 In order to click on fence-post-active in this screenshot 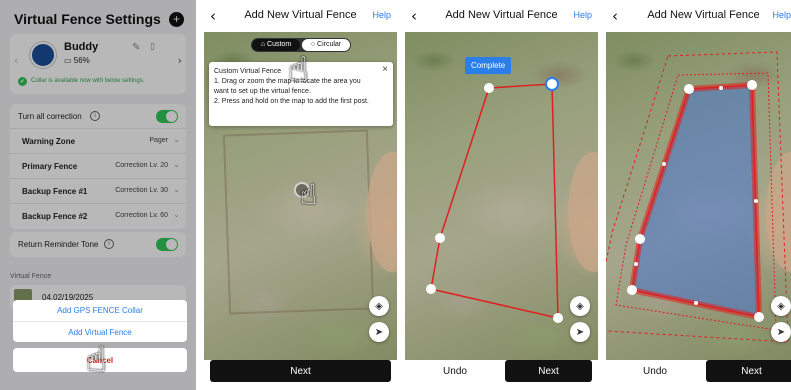, I will do `click(552, 84)`.